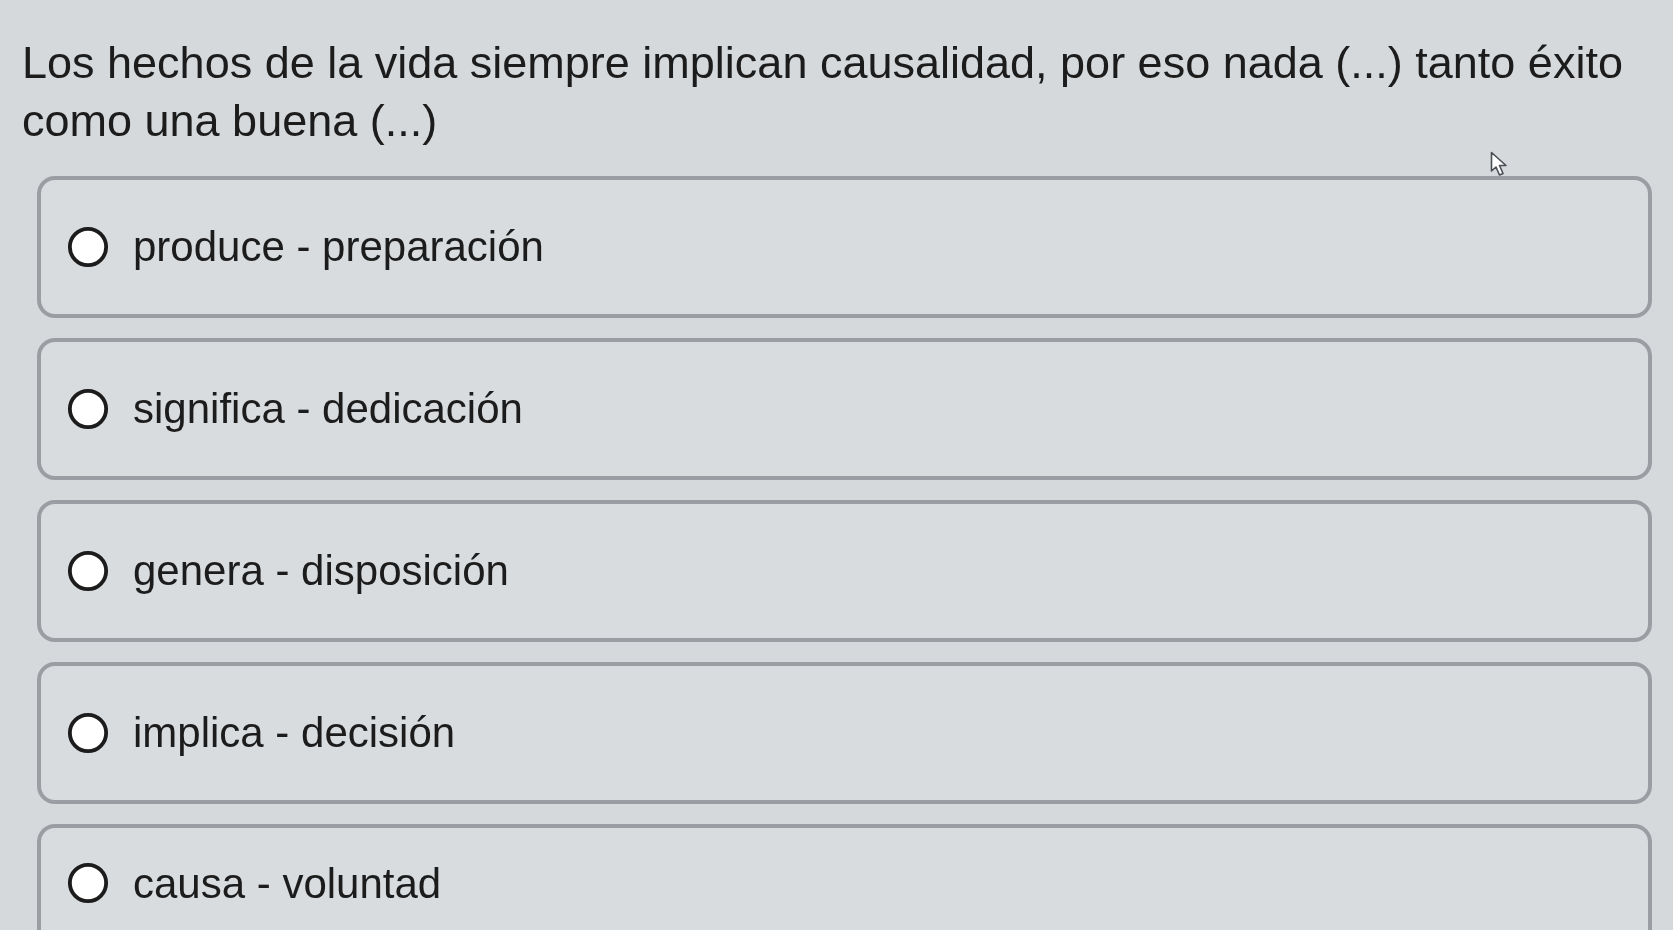  I want to click on question-text: Los hechos de la vida siempre implican causalidad, por eso nada (...) tanto éxito como una buena (...), so click(823, 92).